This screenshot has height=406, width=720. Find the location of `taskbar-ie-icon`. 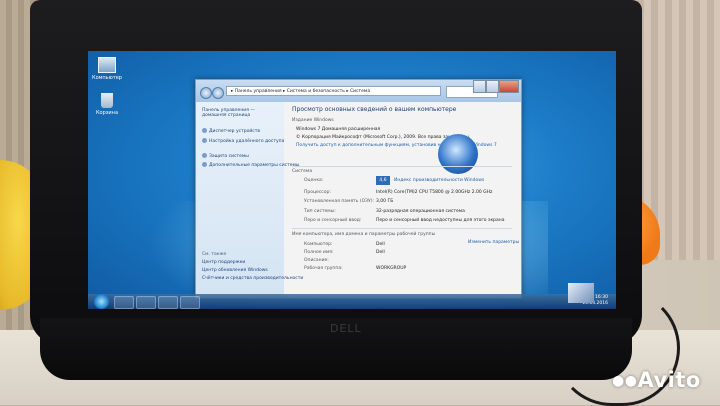

taskbar-ie-icon is located at coordinates (124, 302).